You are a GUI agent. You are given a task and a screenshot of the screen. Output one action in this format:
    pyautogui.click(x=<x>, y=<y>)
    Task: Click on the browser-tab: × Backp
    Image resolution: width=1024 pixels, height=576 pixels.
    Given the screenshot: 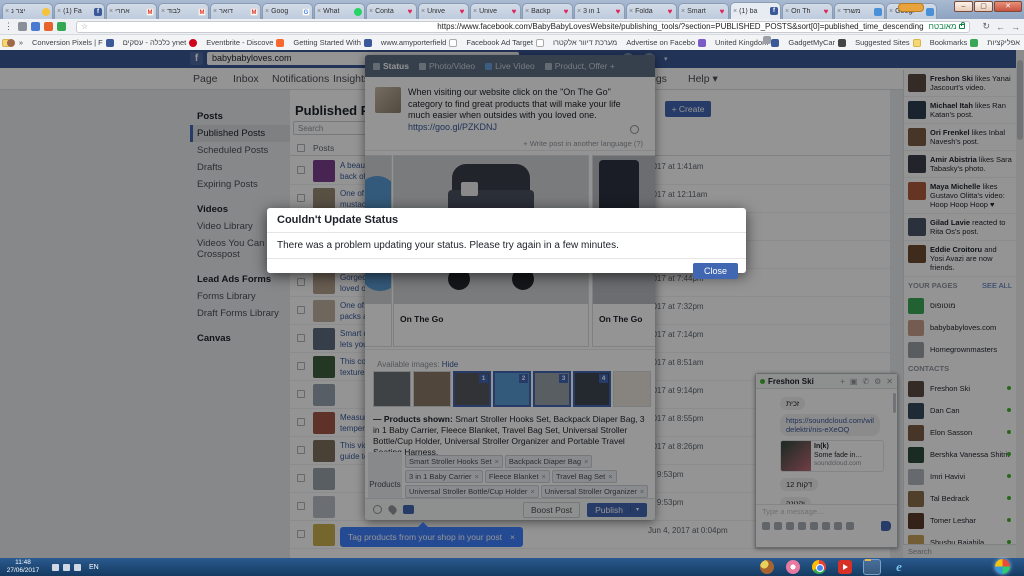 What is the action you would take?
    pyautogui.click(x=547, y=11)
    